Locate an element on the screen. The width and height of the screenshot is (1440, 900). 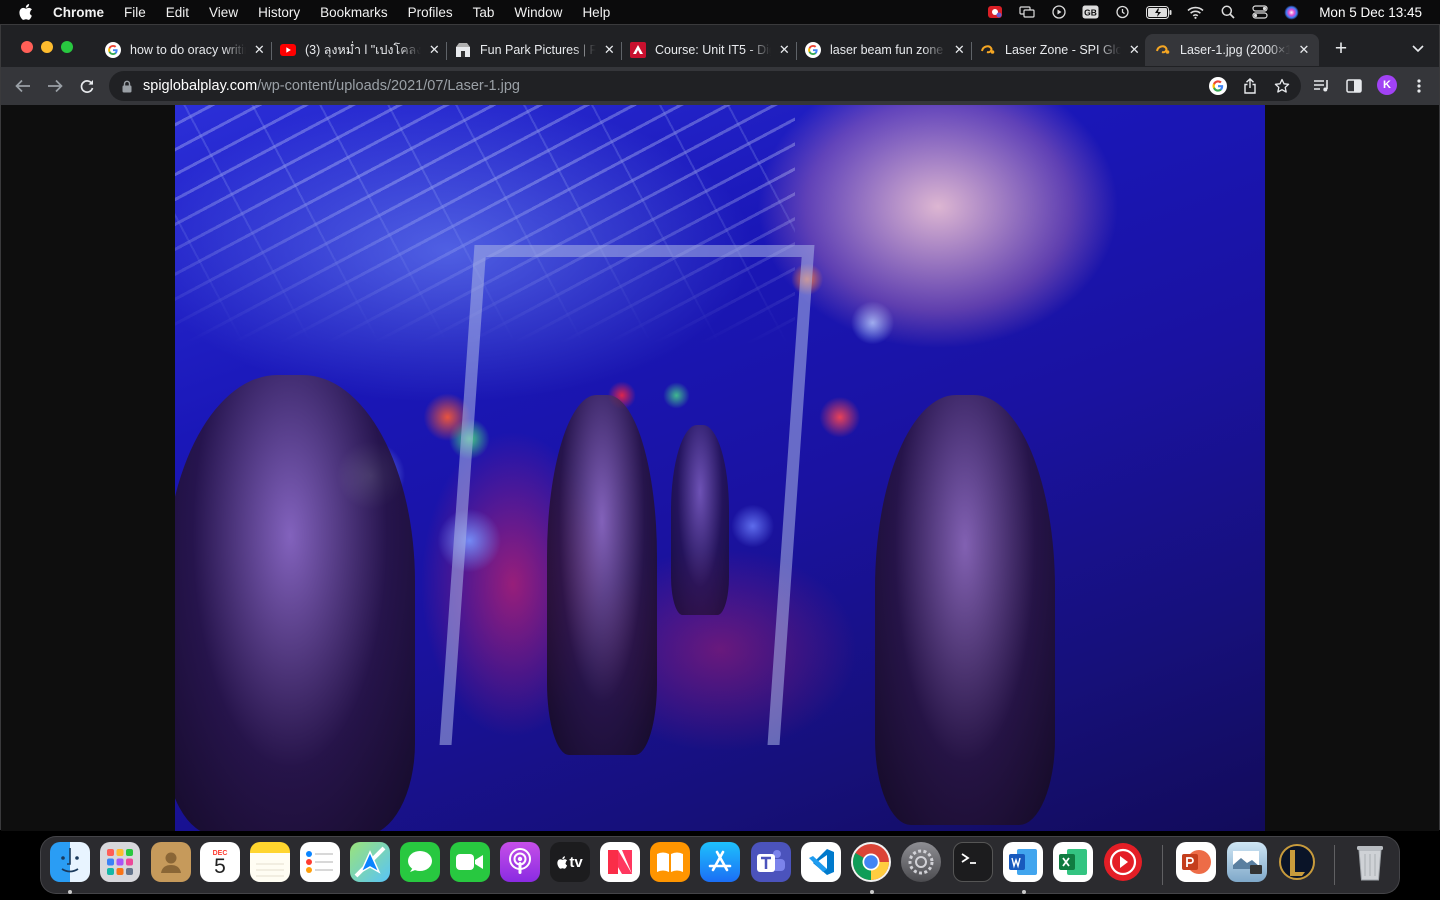
creative-cloud-icon is located at coordinates (994, 12).